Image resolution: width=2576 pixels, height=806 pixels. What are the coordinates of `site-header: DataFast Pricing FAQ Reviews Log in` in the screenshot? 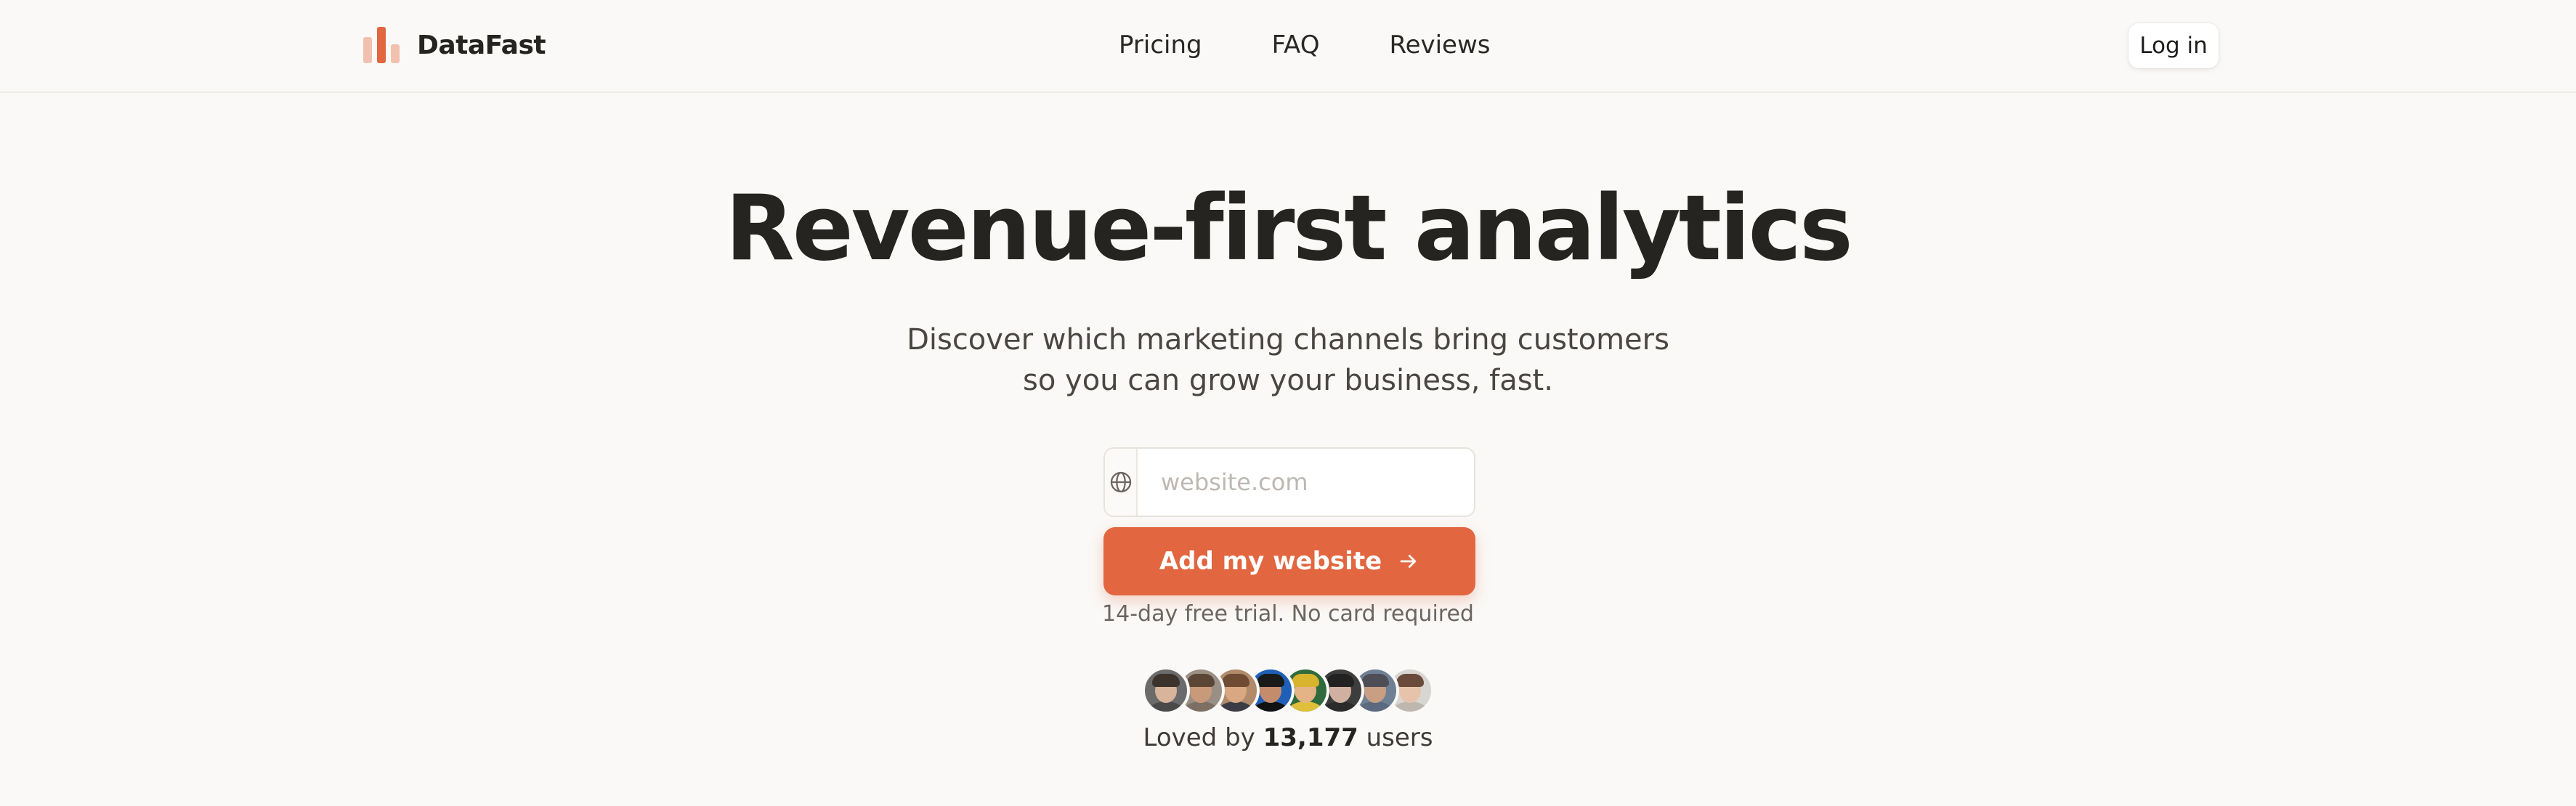 It's located at (1288, 46).